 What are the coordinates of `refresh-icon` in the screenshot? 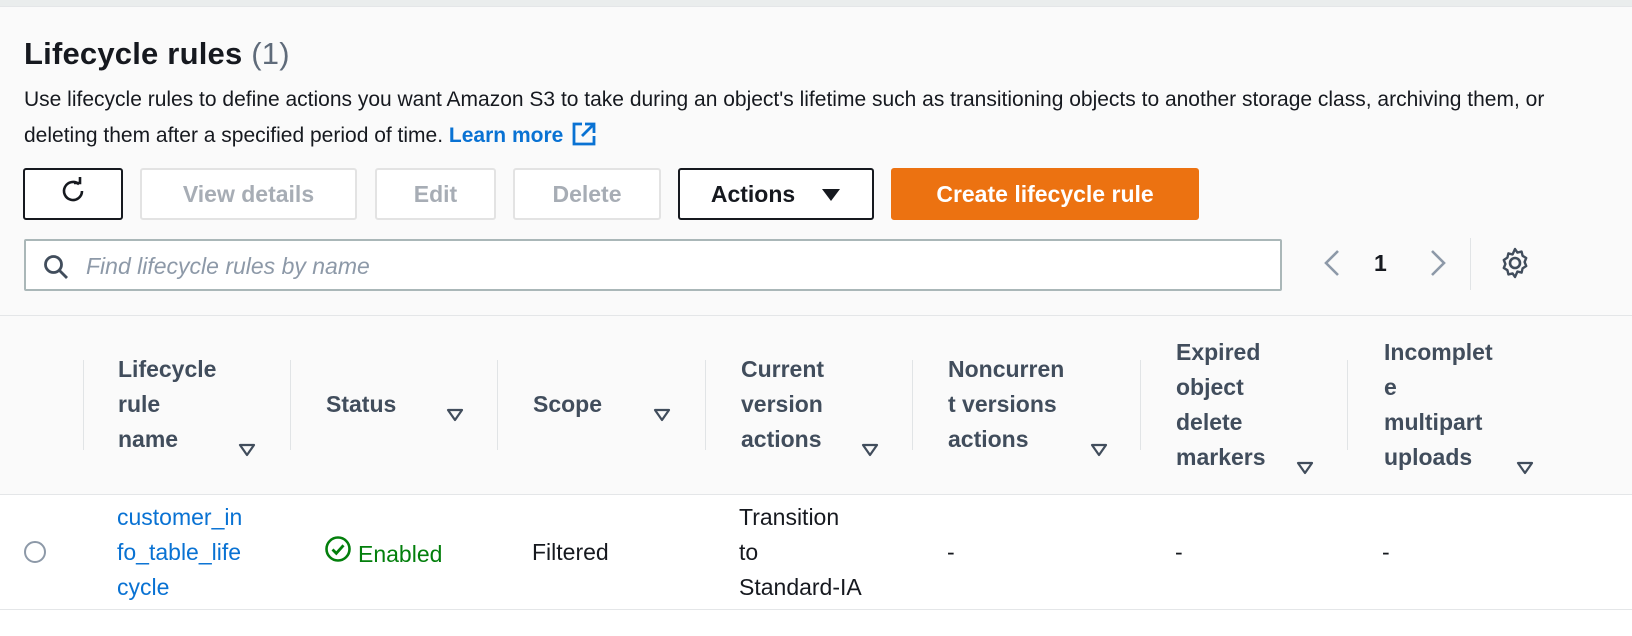 It's located at (73, 194).